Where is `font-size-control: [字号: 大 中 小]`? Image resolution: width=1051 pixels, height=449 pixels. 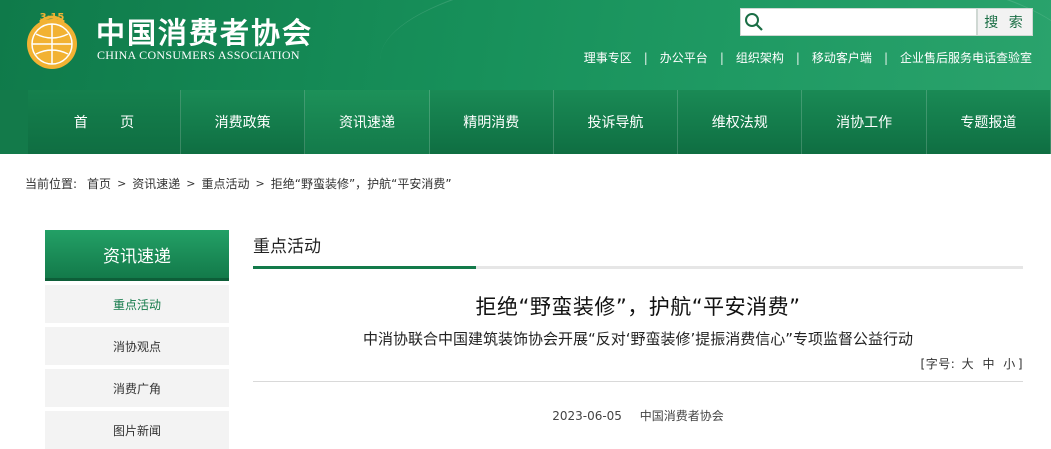
font-size-control: [字号: 大 中 小] is located at coordinates (638, 363).